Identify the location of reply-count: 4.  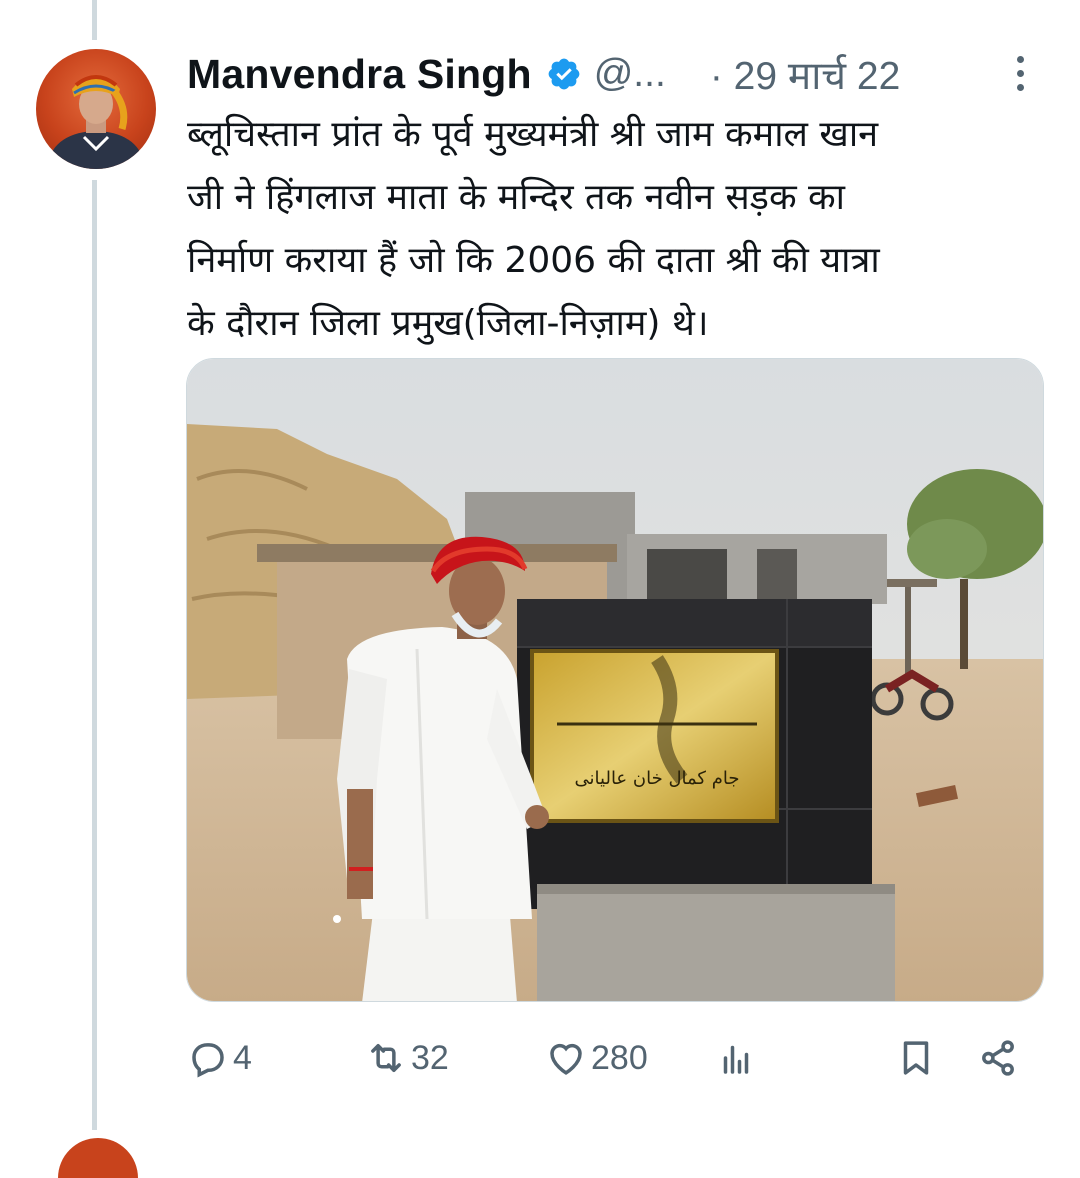
(242, 1057).